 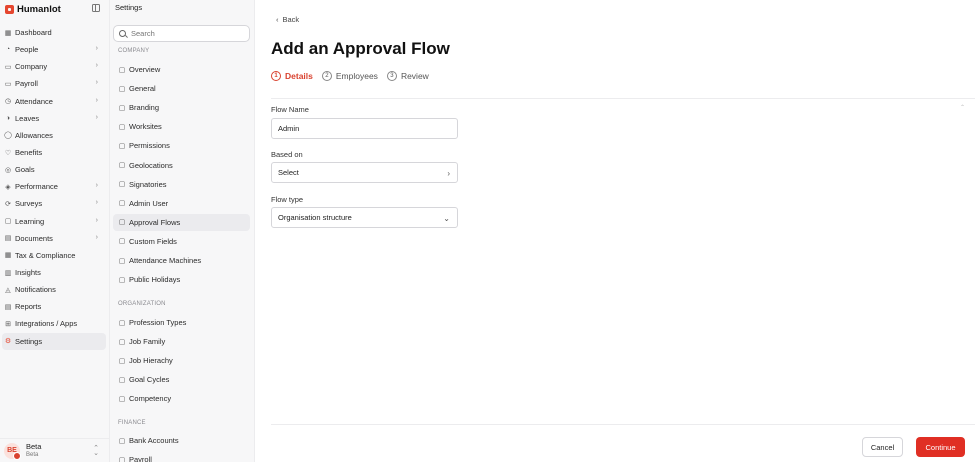 I want to click on brand: Humanlot, so click(x=33, y=9).